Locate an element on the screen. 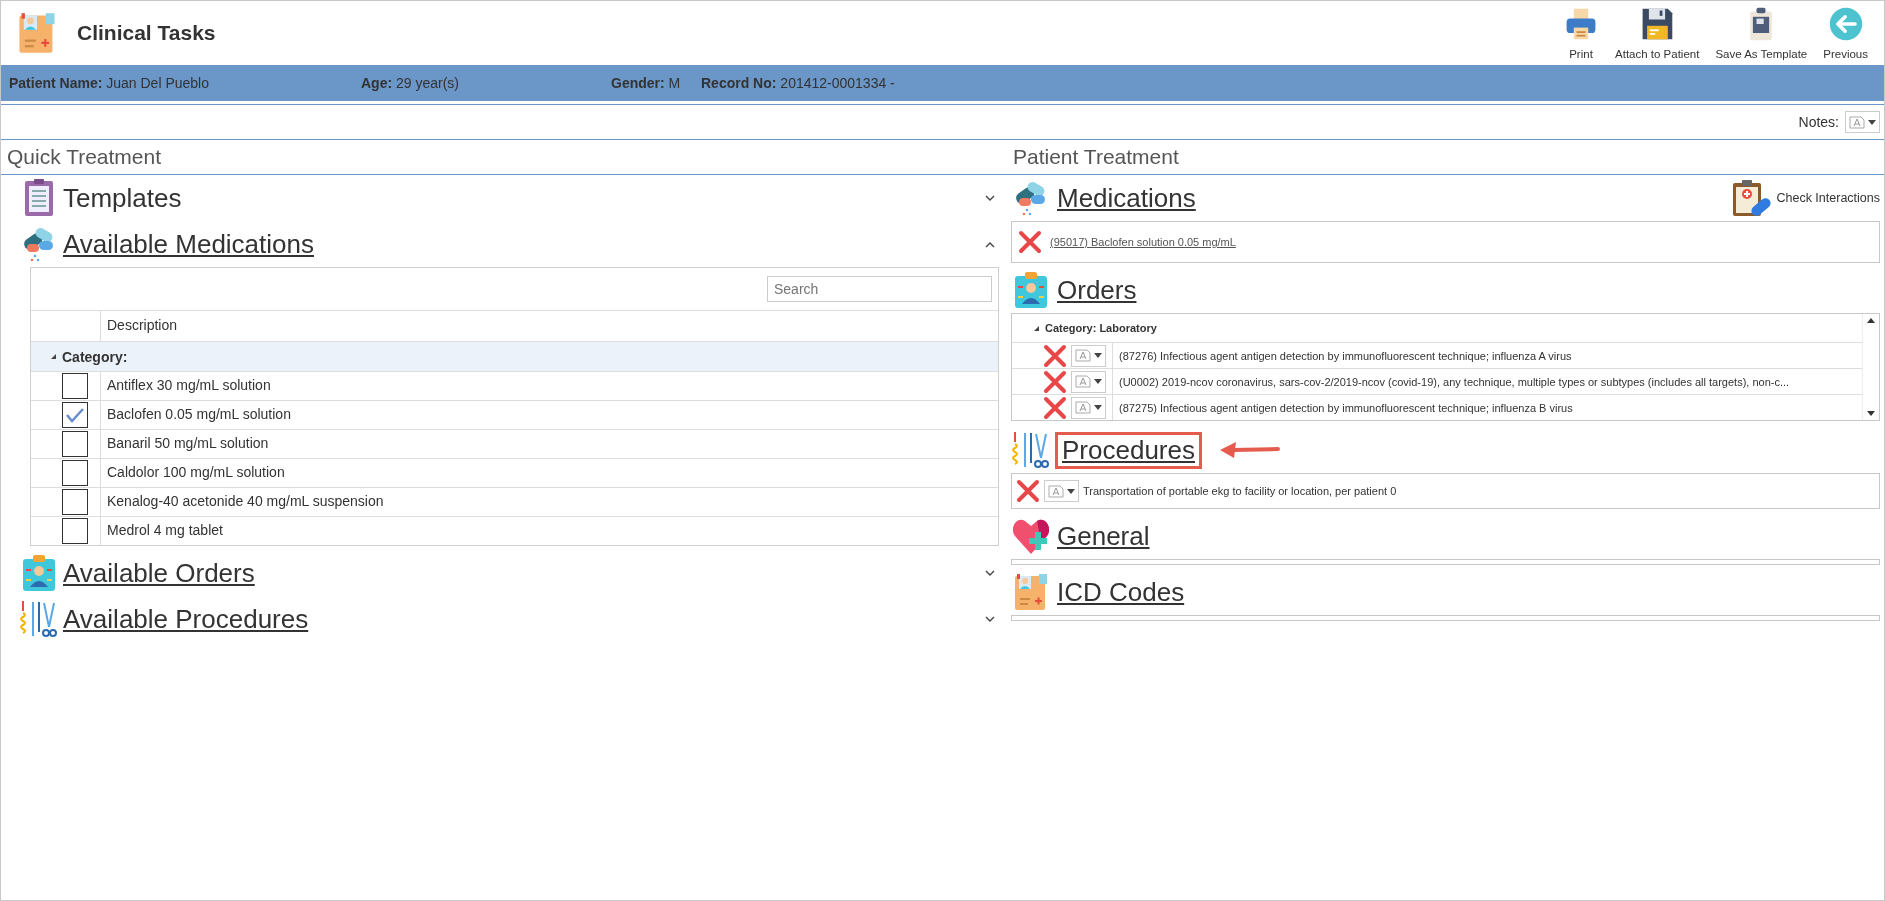  section-title: Available Procedures is located at coordinates (522, 619).